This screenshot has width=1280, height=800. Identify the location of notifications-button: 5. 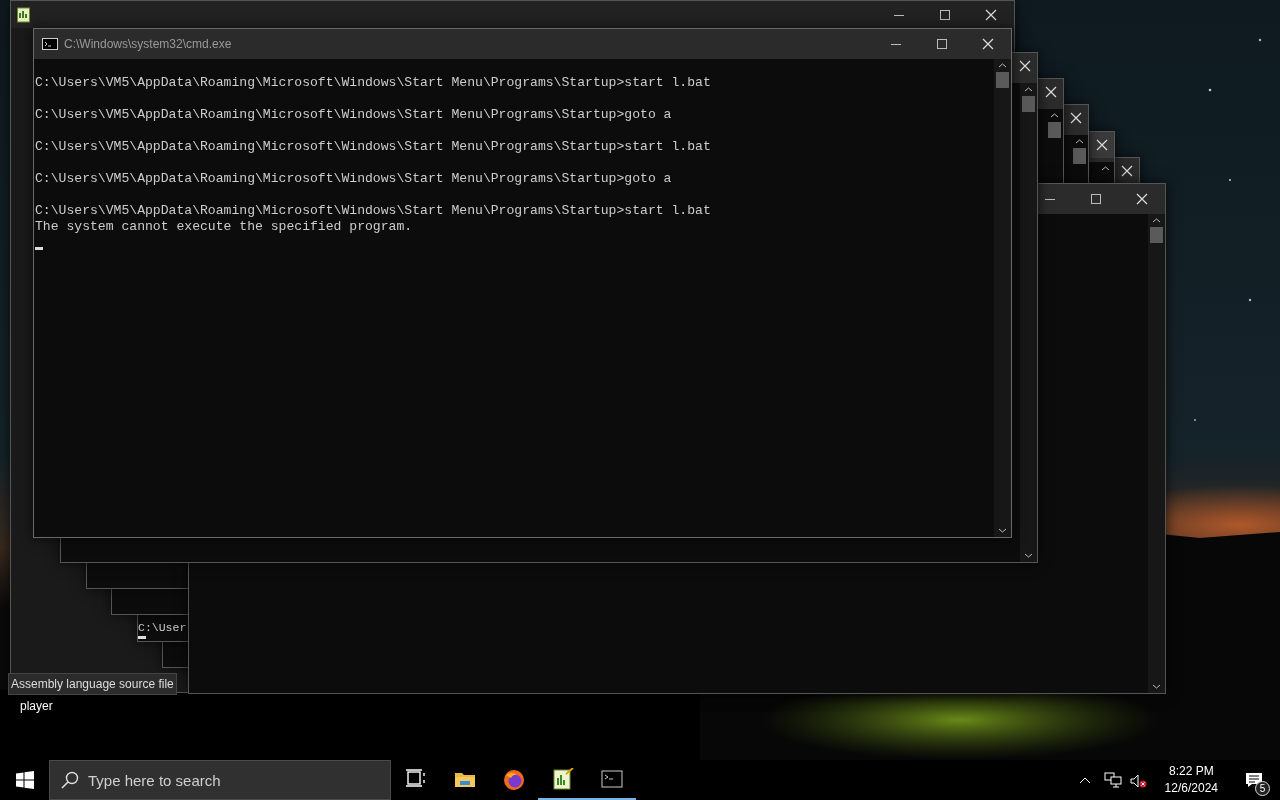
(1254, 780).